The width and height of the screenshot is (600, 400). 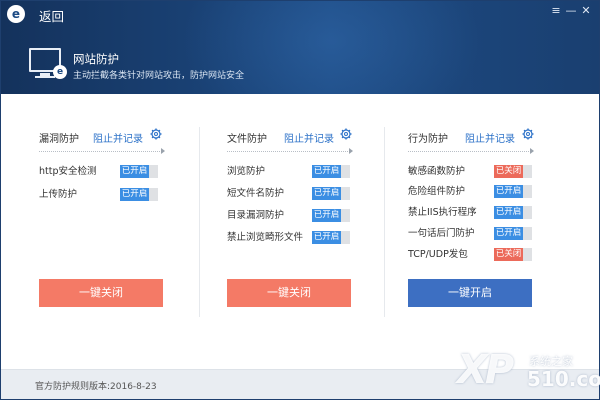 I want to click on shield-badge-icon: e, so click(x=60, y=72).